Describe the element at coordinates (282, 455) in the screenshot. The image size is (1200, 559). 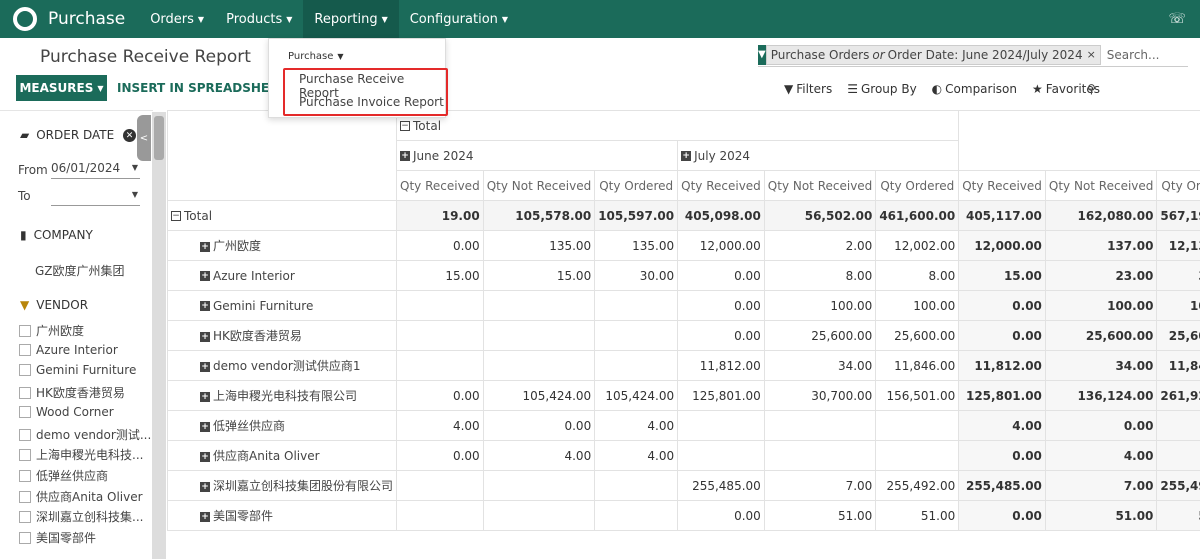
I see `row-header: + 供应商Anita Oliver` at that location.